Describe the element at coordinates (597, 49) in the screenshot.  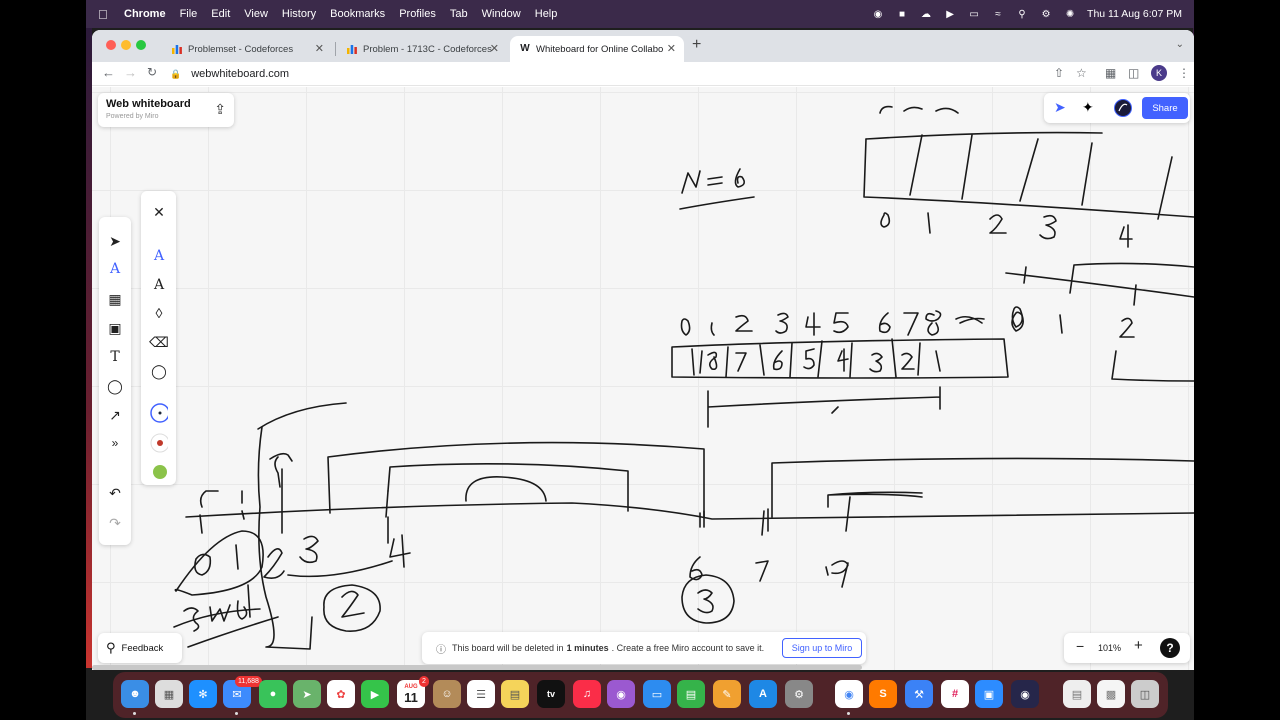
I see `tab-whiteboard: W Whiteboard for Online Collabo ✕` at that location.